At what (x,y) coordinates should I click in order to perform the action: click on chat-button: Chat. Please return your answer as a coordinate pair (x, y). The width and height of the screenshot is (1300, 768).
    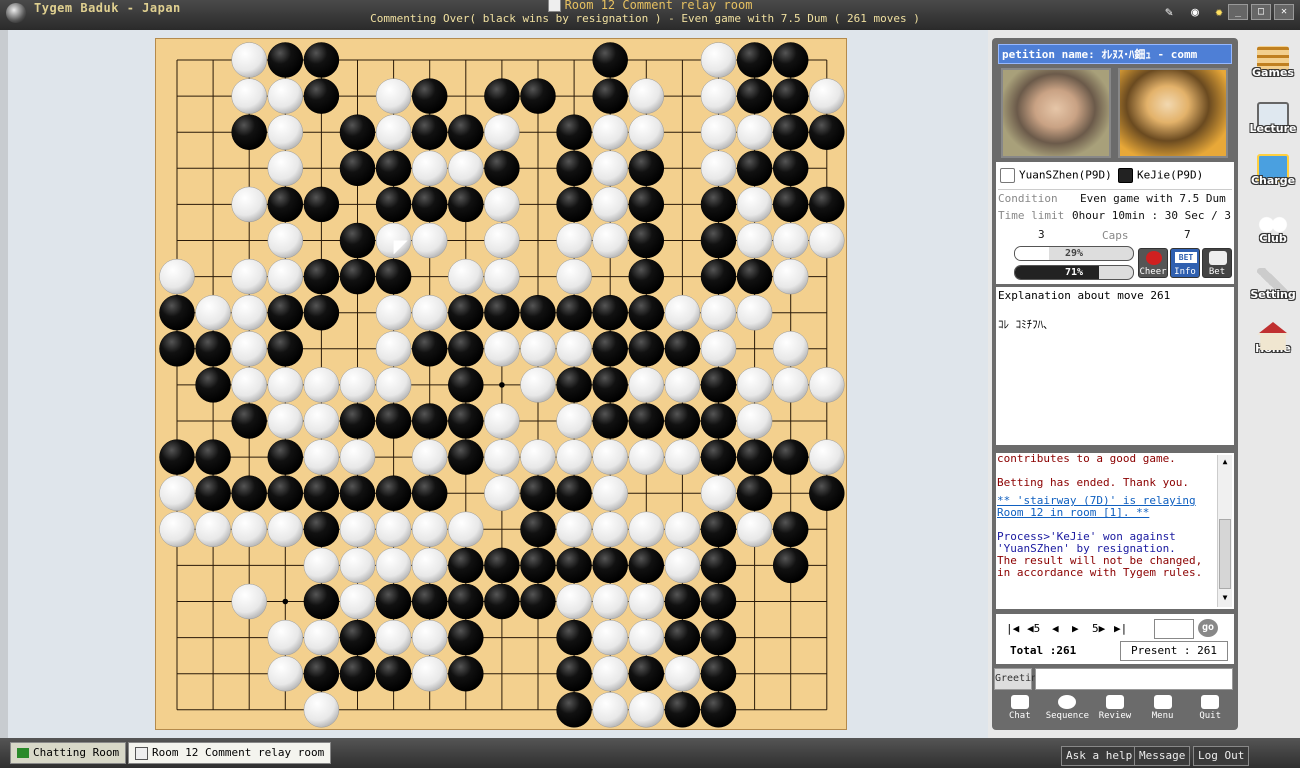
    Looking at the image, I should click on (1020, 710).